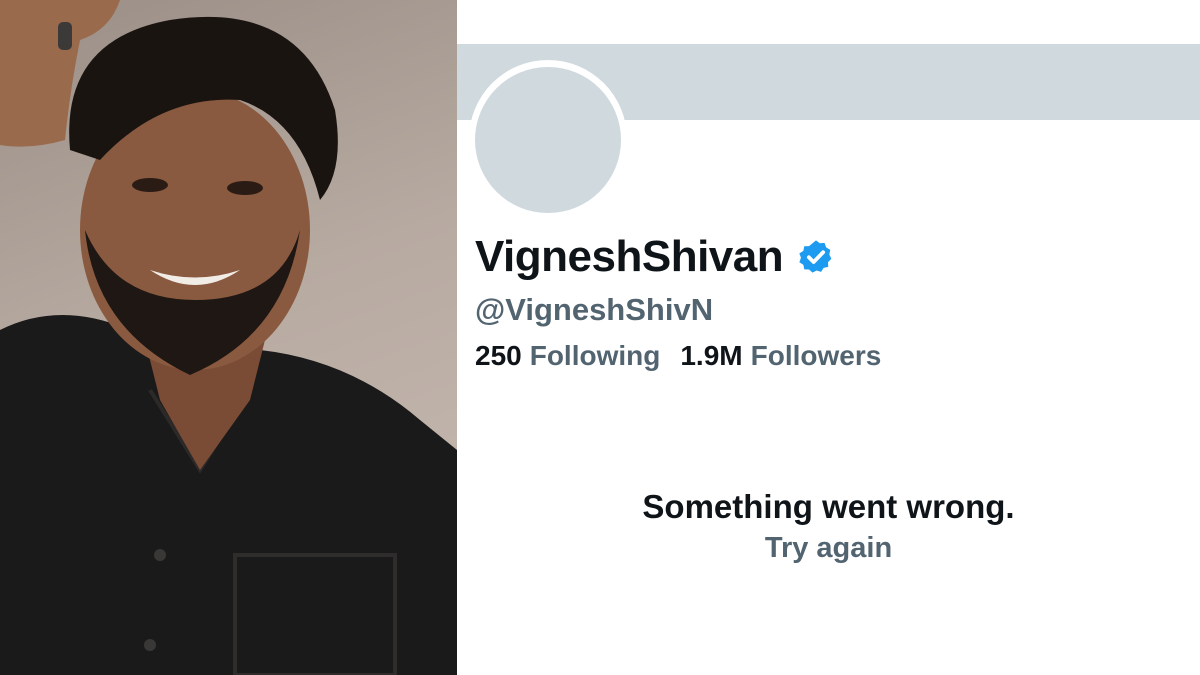 This screenshot has height=675, width=1200. I want to click on followers-label: Followers, so click(816, 355).